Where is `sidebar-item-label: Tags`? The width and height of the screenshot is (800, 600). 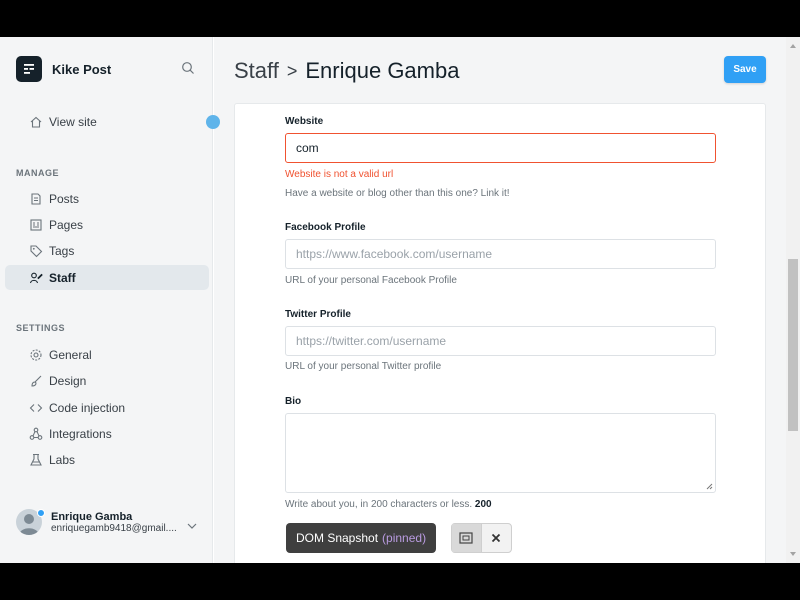
sidebar-item-label: Tags is located at coordinates (62, 250).